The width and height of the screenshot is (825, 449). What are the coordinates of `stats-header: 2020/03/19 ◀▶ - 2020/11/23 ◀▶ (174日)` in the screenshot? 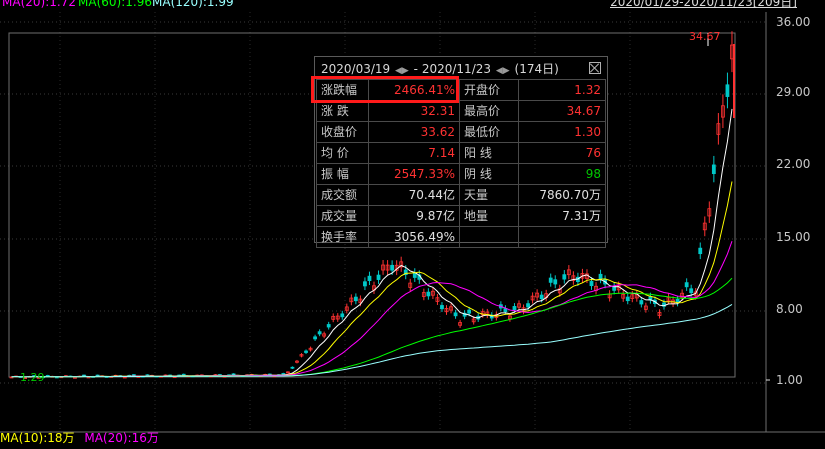 It's located at (440, 69).